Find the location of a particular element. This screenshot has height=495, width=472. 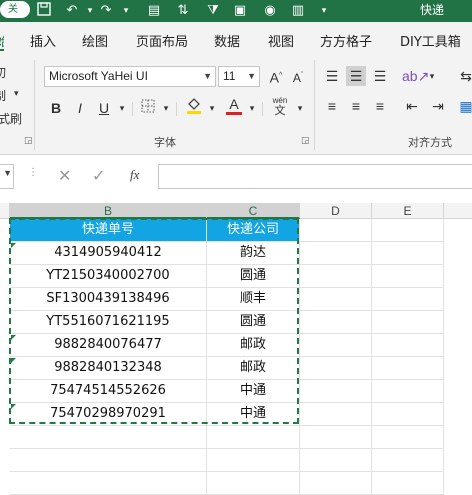

decrease-indent-button: ⇤ is located at coordinates (412, 106).